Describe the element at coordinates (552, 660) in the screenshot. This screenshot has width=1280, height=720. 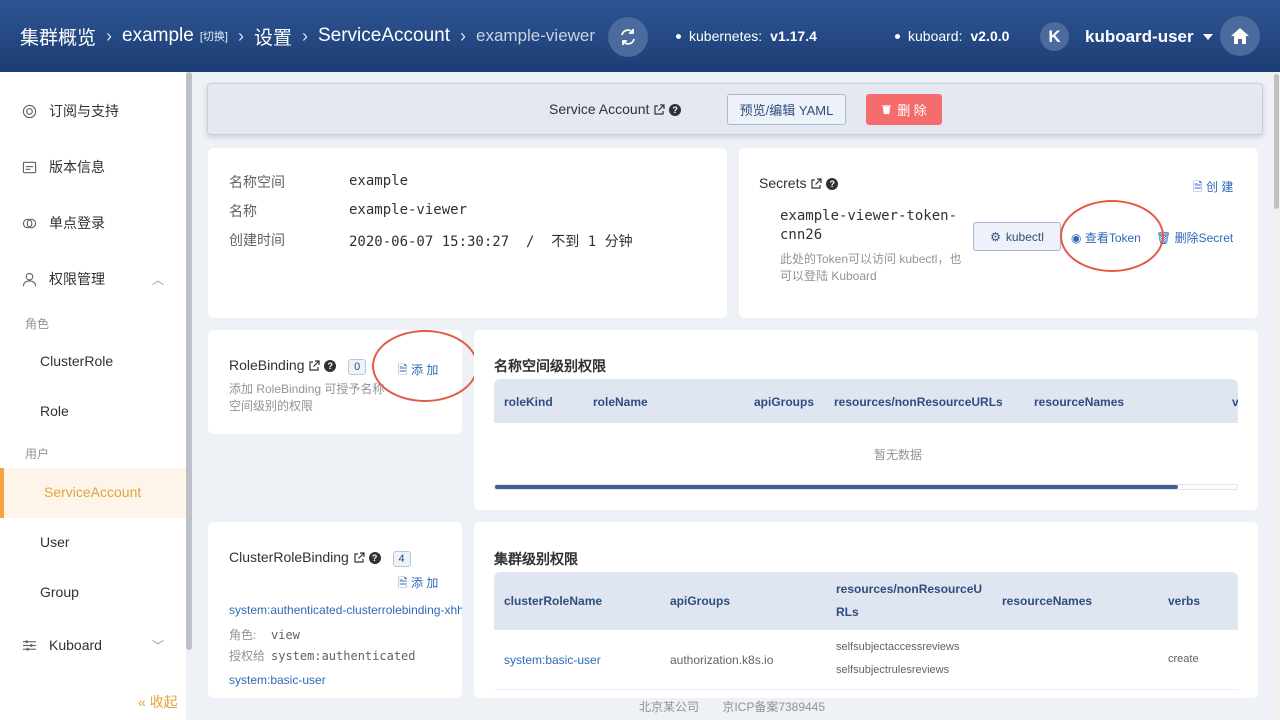
I see `clusterrole-link: system:basic-user` at that location.